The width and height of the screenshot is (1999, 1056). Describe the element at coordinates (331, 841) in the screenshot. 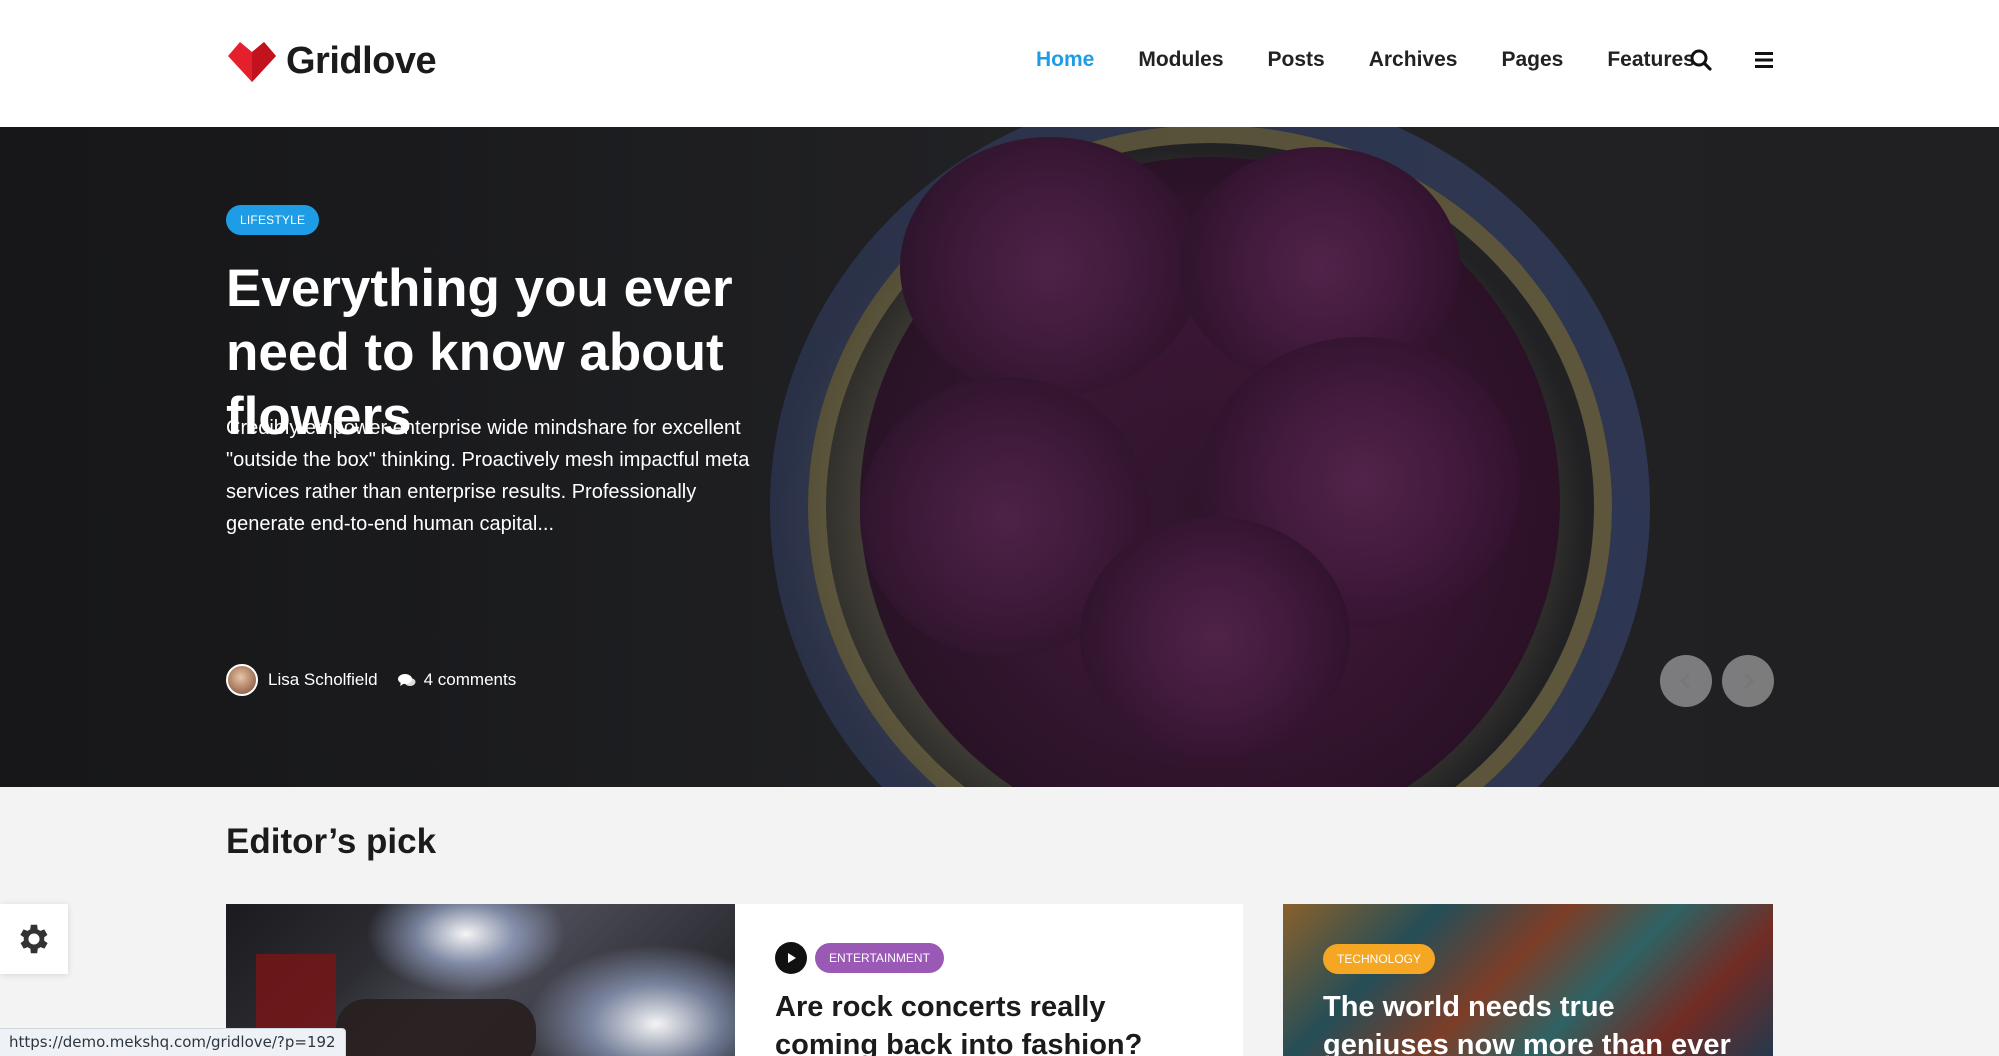

I see `section-title: Editor’s pick` at that location.